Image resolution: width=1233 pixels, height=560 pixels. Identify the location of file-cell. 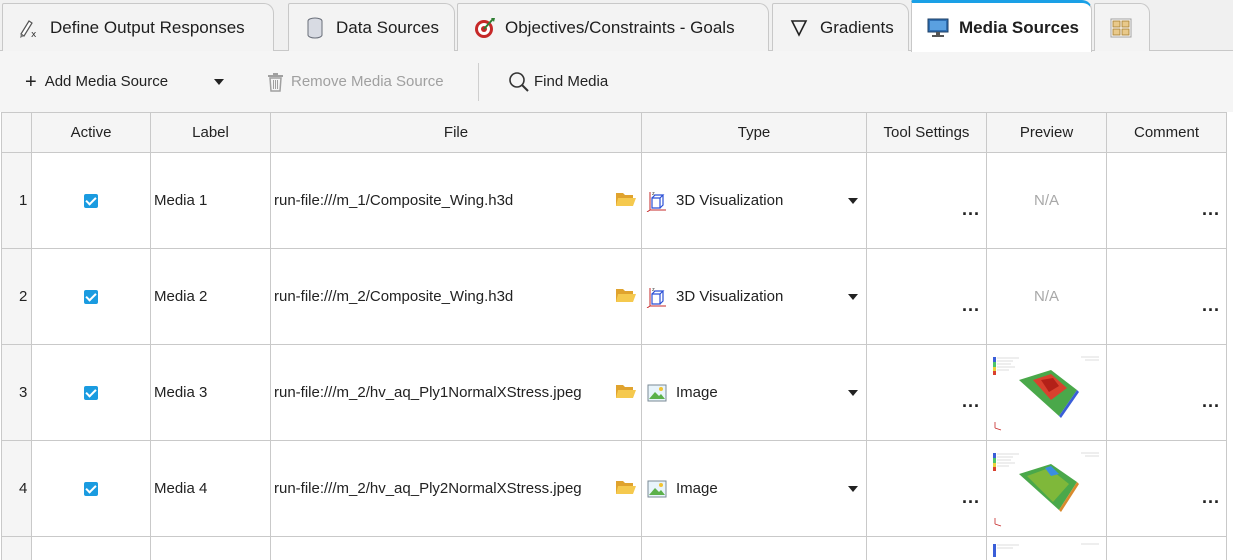
(456, 548).